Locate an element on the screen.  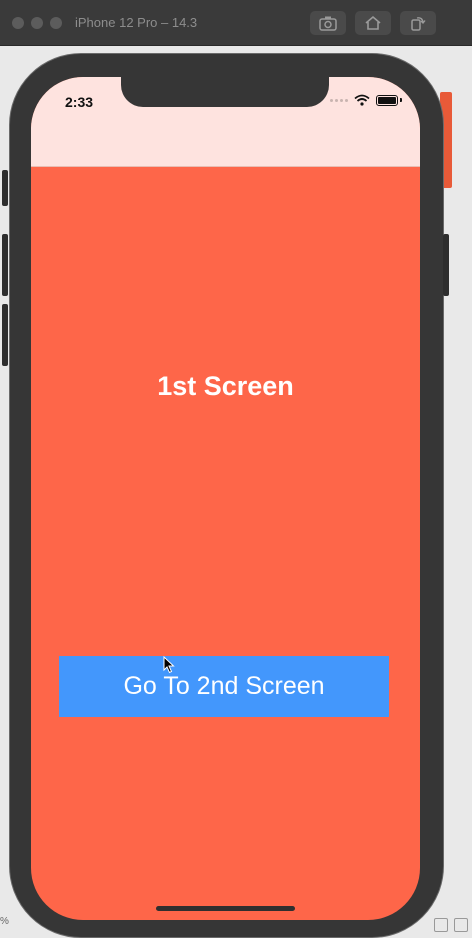
home-button is located at coordinates (373, 23).